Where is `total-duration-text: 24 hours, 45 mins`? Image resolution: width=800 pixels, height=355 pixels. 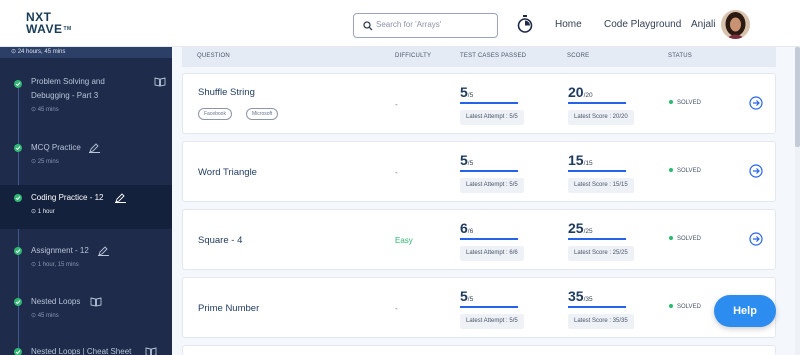 total-duration-text: 24 hours, 45 mins is located at coordinates (41, 52).